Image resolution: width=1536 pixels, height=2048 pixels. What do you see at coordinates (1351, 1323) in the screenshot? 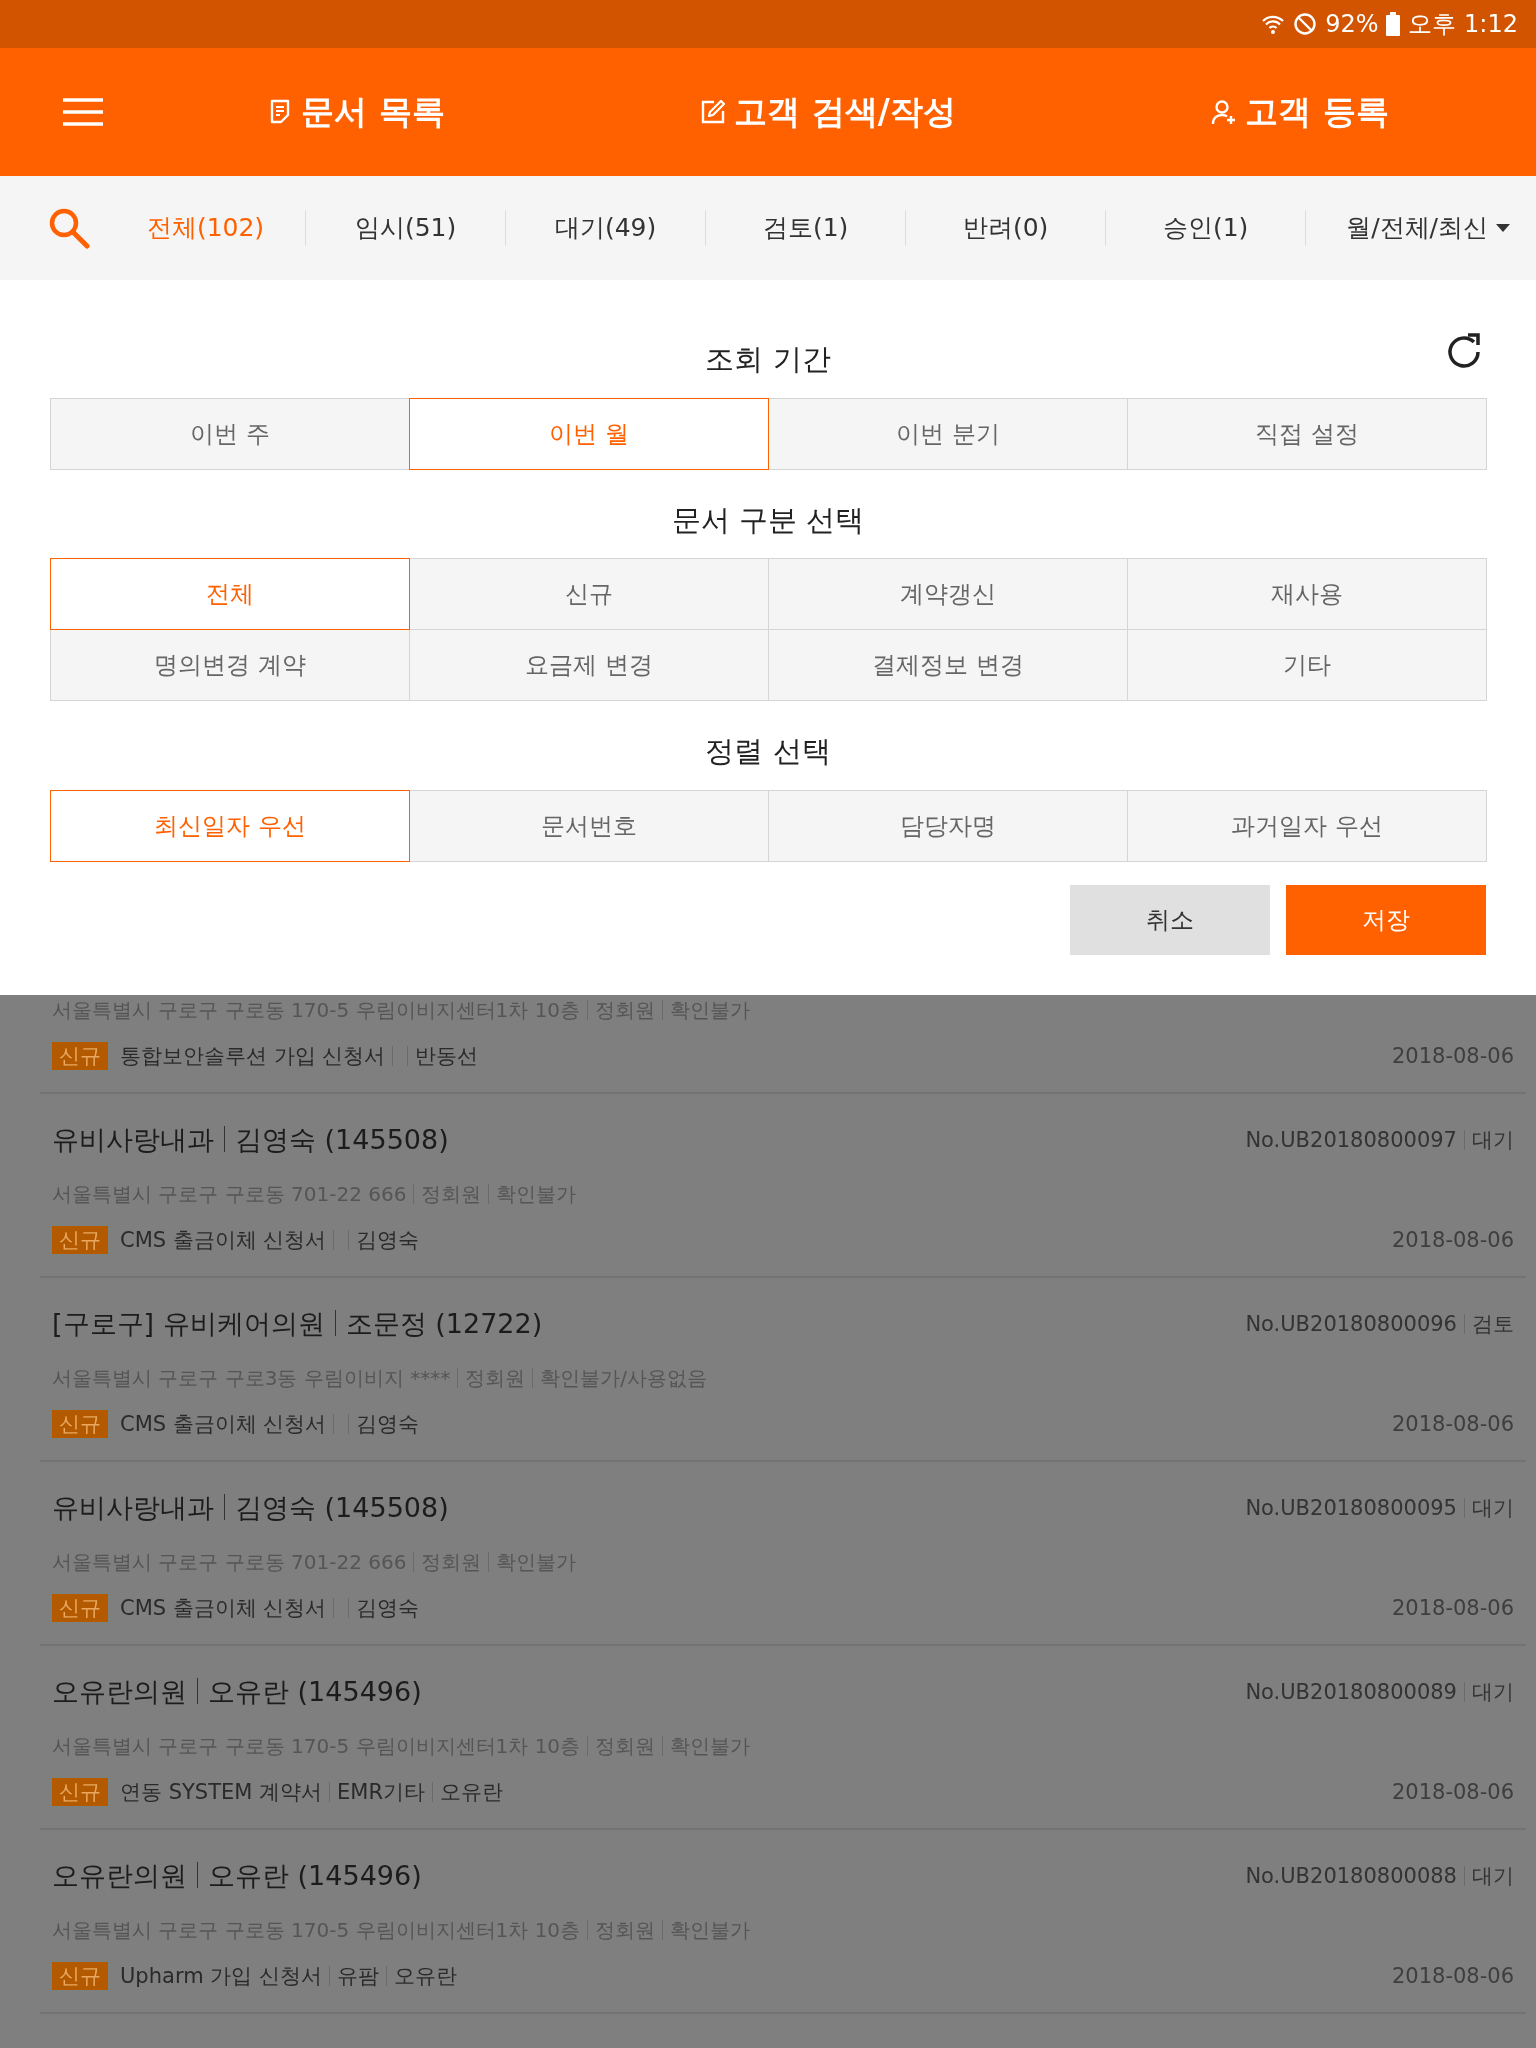
I see `document-number: No.UB20180800096` at bounding box center [1351, 1323].